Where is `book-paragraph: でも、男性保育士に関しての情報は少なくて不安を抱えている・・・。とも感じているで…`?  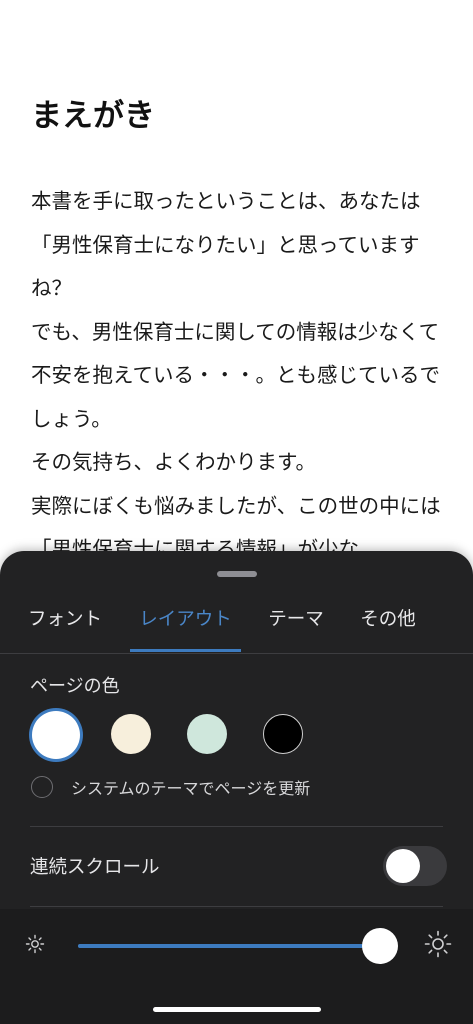 book-paragraph: でも、男性保育士に関しての情報は少なくて不安を抱えている・・・。とも感じているで… is located at coordinates (235, 375).